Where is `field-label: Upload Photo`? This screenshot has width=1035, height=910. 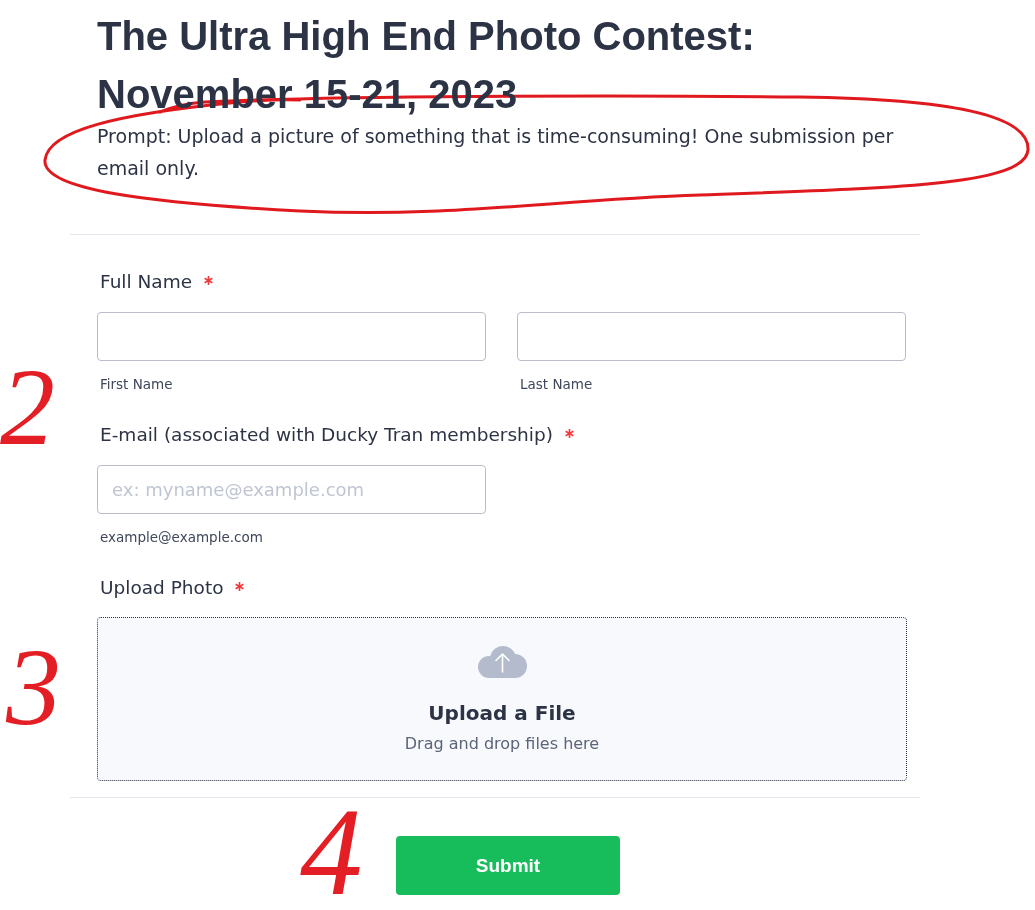
field-label: Upload Photo is located at coordinates (162, 588).